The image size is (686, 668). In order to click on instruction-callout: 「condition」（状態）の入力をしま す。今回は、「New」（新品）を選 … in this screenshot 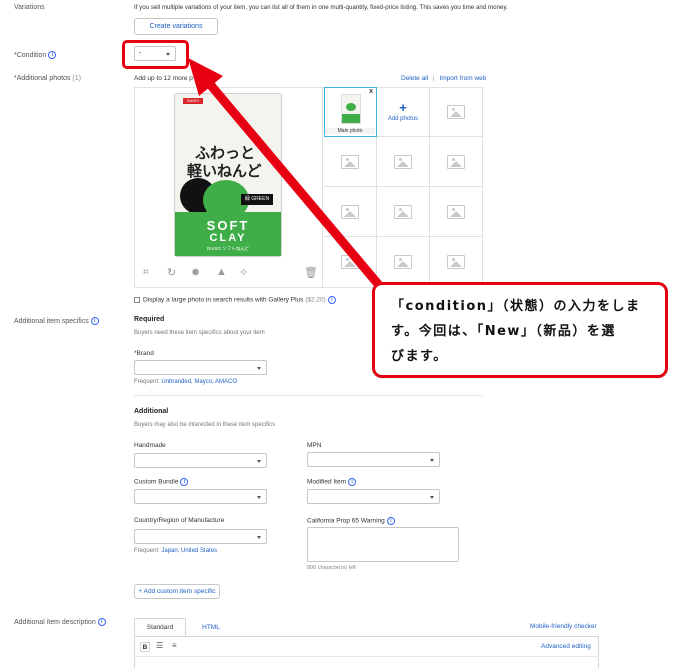, I will do `click(520, 330)`.